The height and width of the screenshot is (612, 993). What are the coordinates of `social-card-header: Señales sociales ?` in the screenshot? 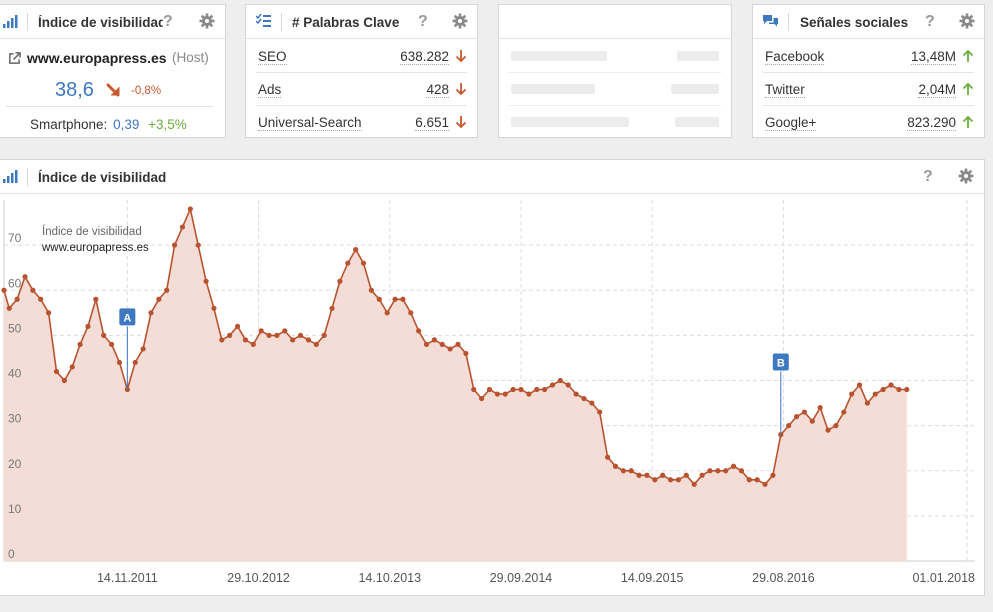 It's located at (868, 22).